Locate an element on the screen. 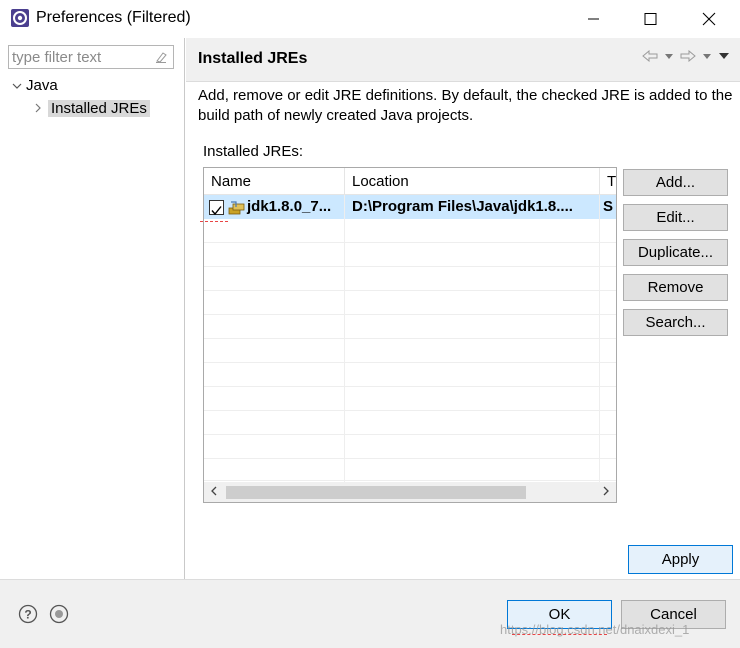 This screenshot has height=648, width=740. forward-arrow-icon is located at coordinates (688, 56).